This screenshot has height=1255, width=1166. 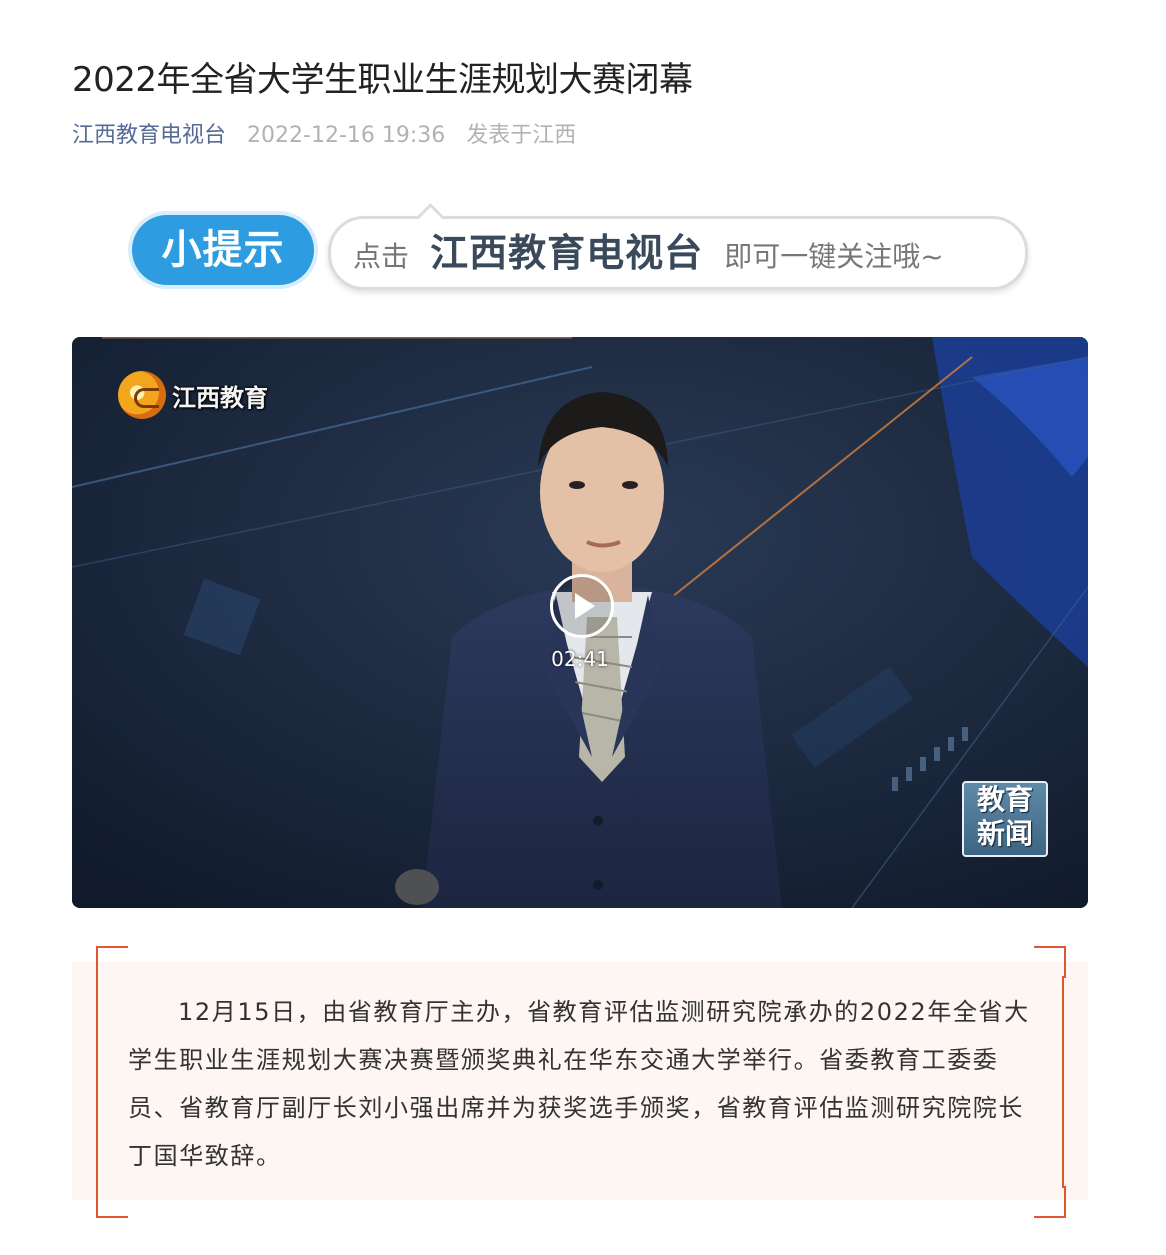 What do you see at coordinates (142, 395) in the screenshot?
I see `channel-logo-icon` at bounding box center [142, 395].